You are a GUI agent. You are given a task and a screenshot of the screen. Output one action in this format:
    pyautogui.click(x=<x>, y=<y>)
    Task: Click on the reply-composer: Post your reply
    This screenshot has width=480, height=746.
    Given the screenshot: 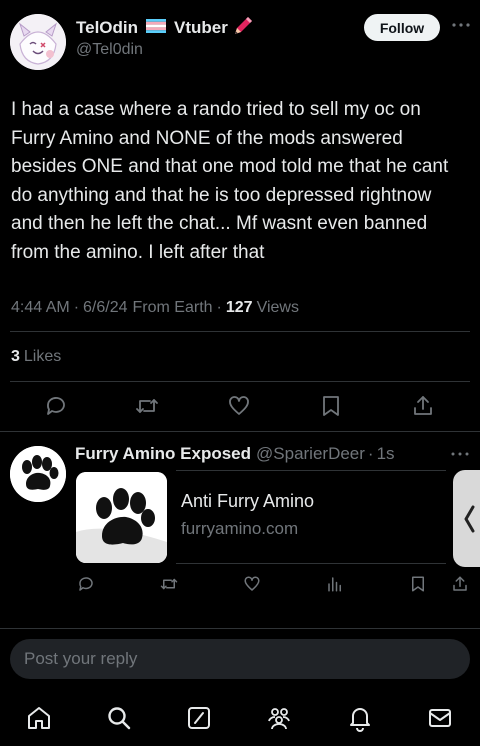 What is the action you would take?
    pyautogui.click(x=240, y=659)
    